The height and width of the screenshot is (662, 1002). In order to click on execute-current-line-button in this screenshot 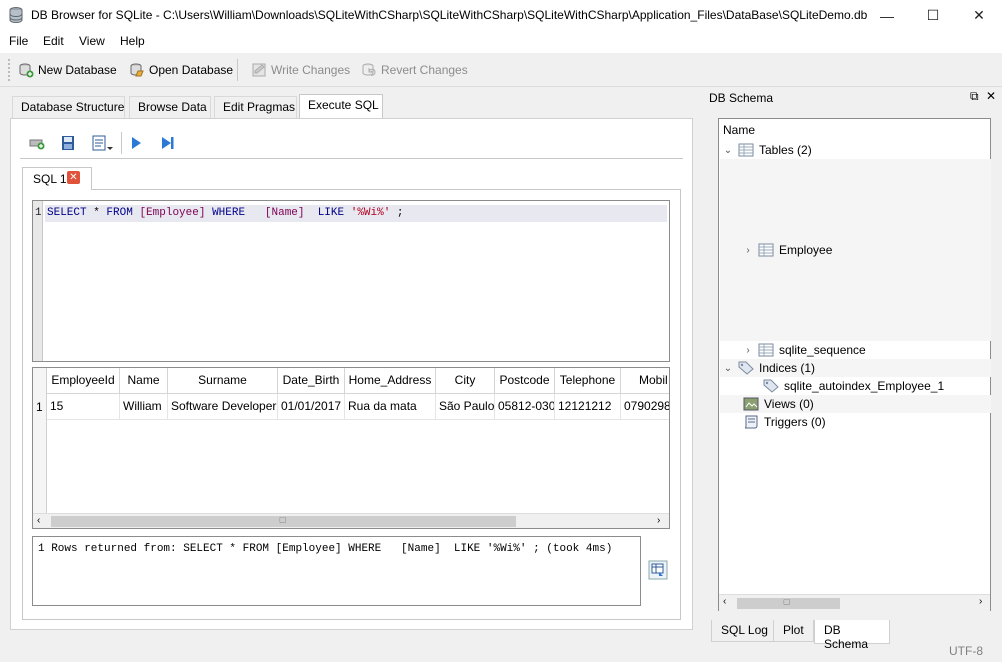, I will do `click(168, 143)`.